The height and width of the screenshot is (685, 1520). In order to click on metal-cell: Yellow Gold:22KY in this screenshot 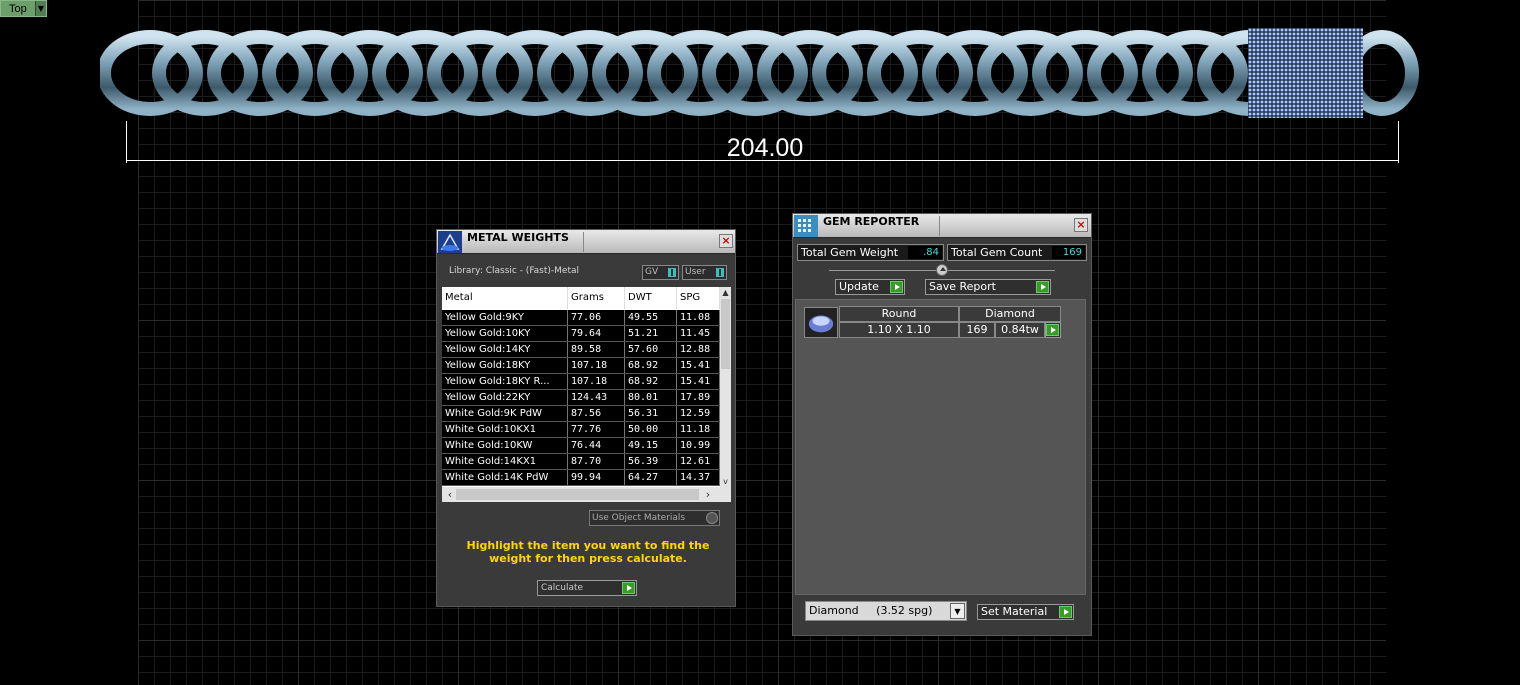, I will do `click(505, 397)`.